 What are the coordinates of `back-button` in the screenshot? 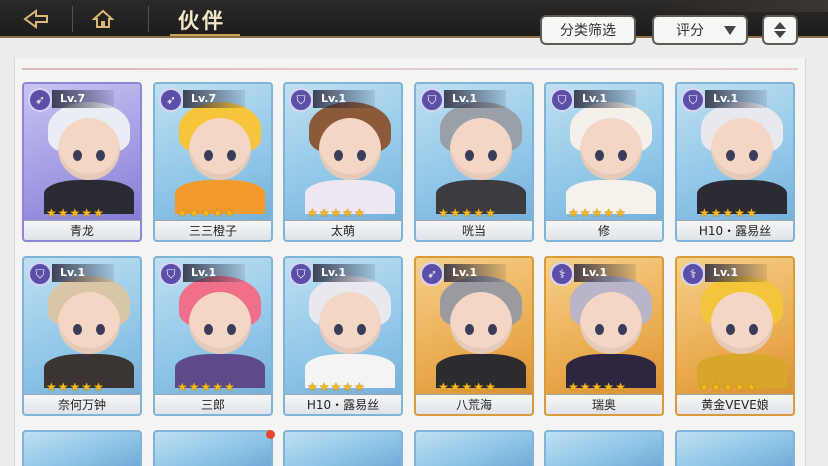 It's located at (36, 19).